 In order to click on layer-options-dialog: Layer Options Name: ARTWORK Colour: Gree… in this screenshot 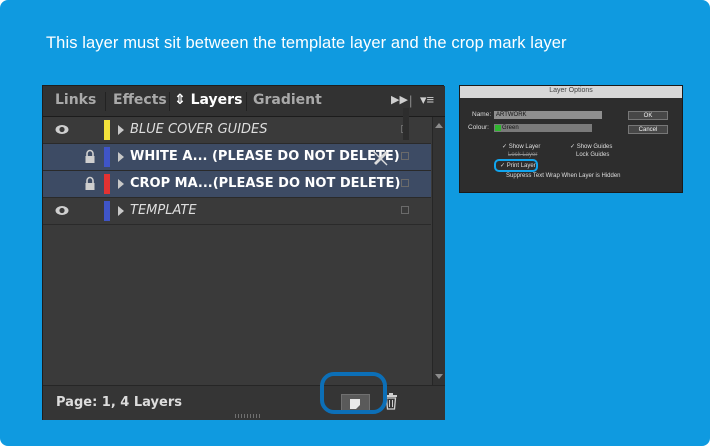, I will do `click(571, 139)`.